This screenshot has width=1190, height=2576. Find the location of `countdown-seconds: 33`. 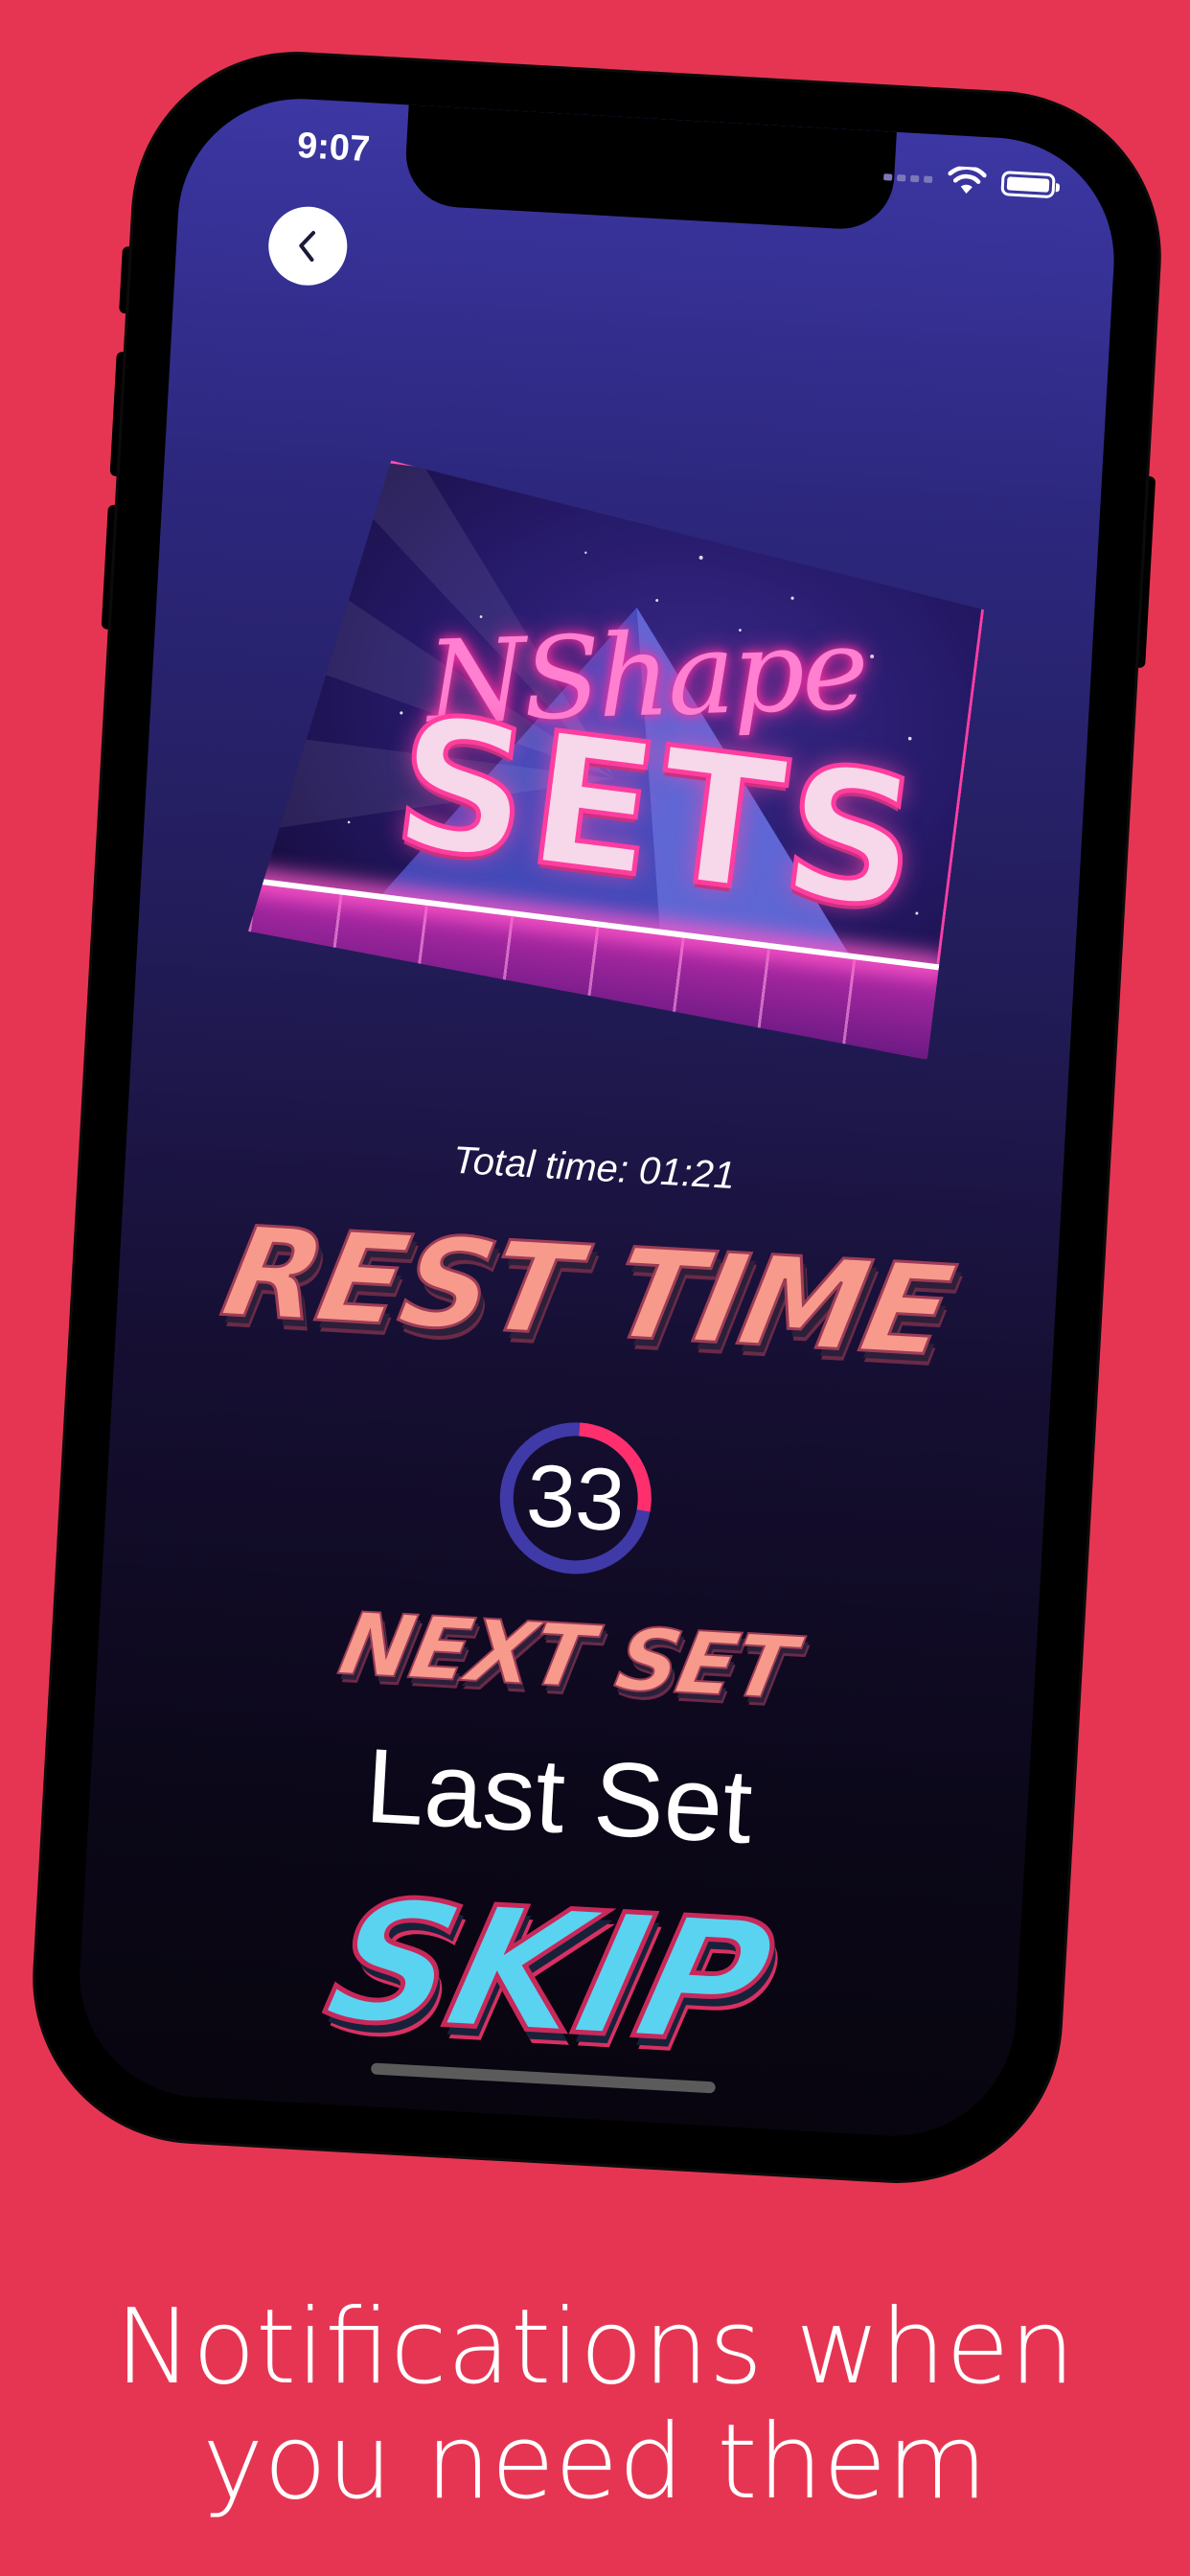

countdown-seconds: 33 is located at coordinates (575, 1498).